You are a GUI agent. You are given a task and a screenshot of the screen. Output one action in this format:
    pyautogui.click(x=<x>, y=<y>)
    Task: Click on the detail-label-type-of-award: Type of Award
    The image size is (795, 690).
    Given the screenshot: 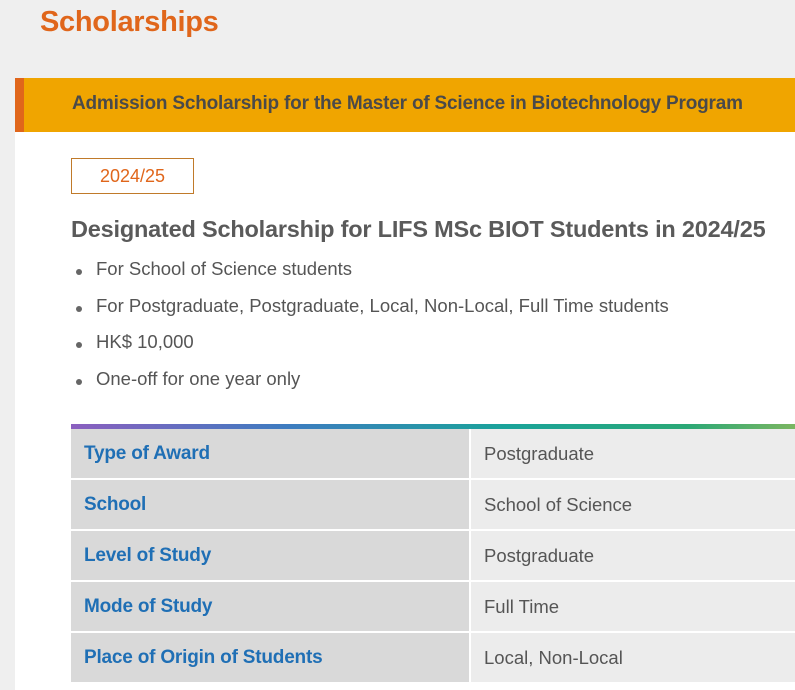 What is the action you would take?
    pyautogui.click(x=270, y=453)
    